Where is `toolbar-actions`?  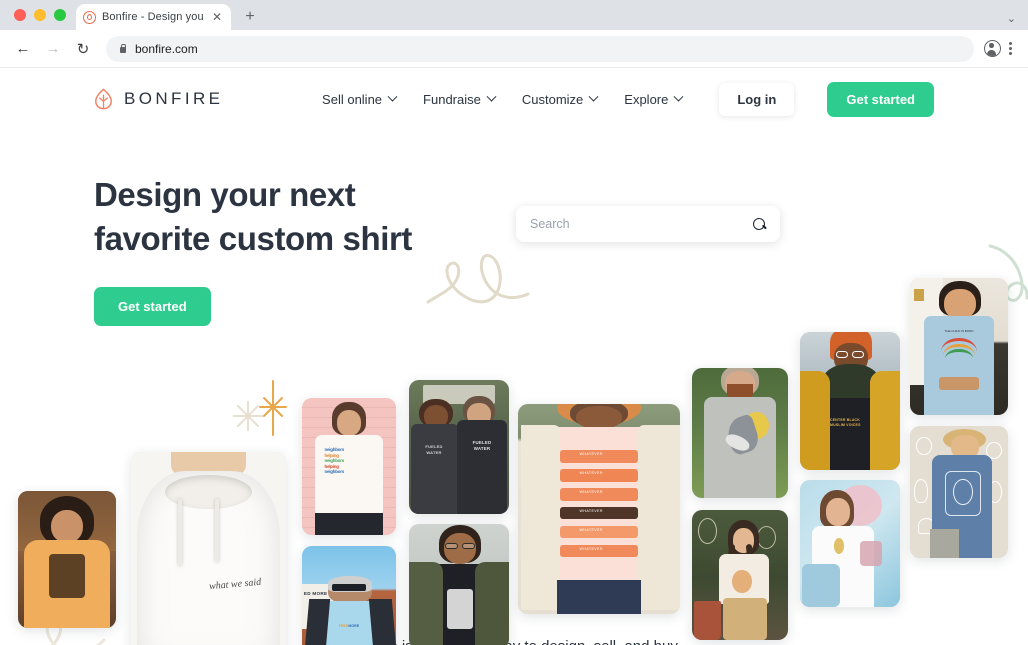
toolbar-actions is located at coordinates (1001, 48).